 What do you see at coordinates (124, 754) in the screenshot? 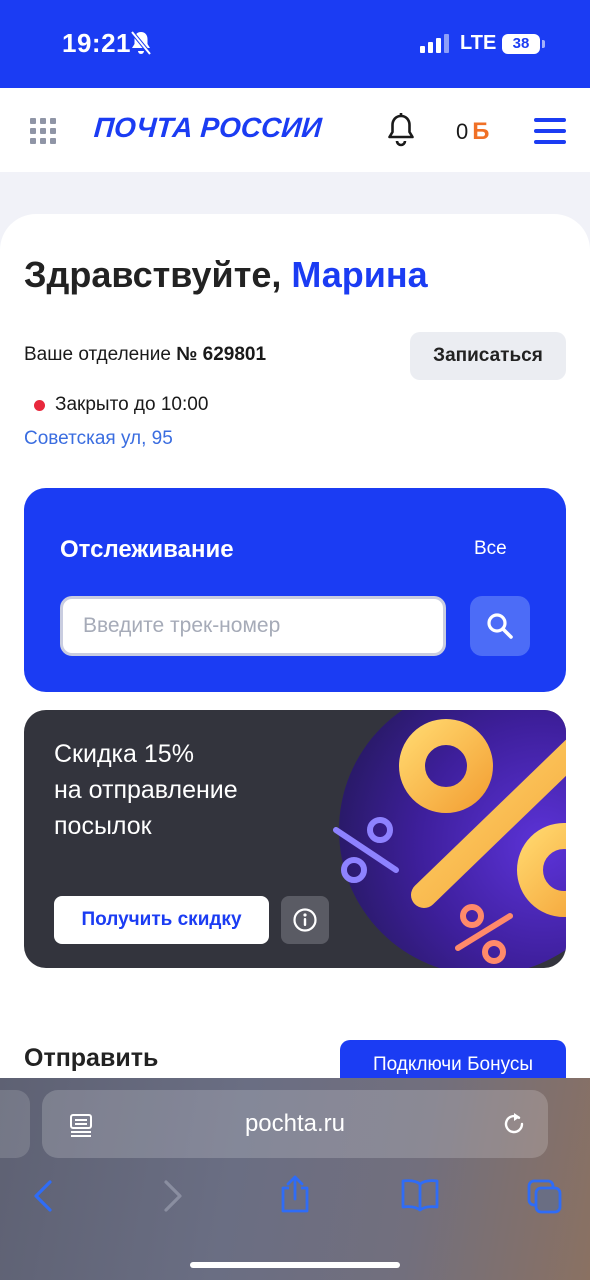
I see `promo-line-1: Скидка 15%` at bounding box center [124, 754].